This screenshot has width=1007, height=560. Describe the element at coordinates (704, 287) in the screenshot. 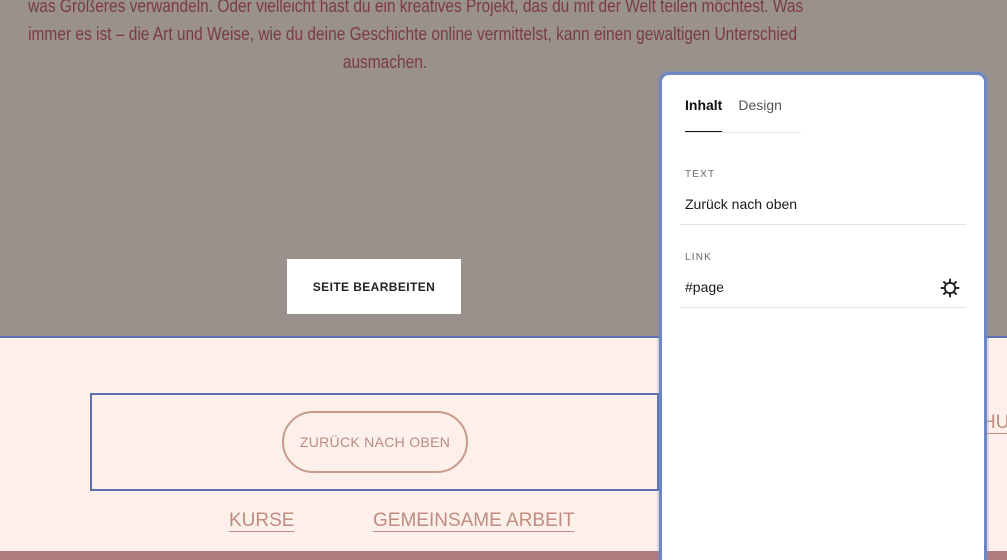

I see `link-field-input: #page` at that location.